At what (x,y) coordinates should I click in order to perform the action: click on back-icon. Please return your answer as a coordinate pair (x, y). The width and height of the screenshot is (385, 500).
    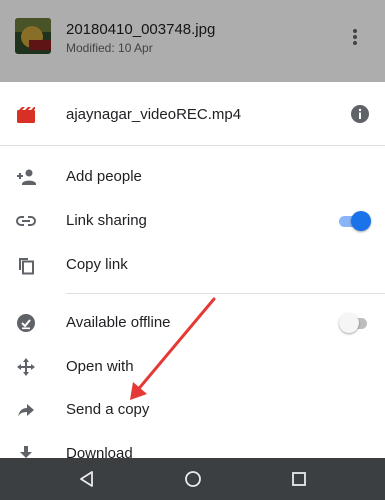
    Looking at the image, I should click on (87, 479).